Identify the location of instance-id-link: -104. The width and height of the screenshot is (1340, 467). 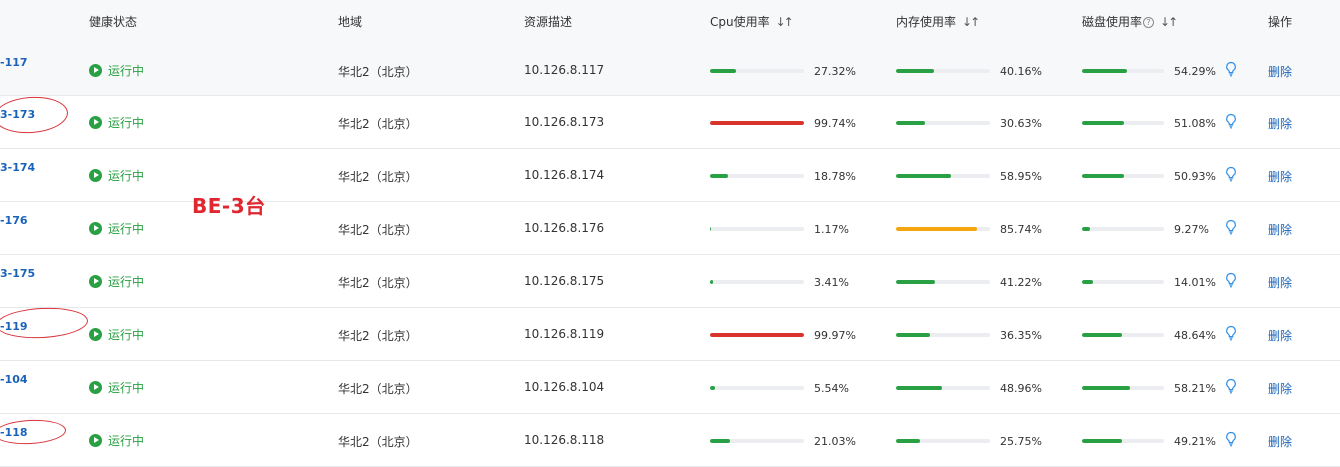
(14, 379).